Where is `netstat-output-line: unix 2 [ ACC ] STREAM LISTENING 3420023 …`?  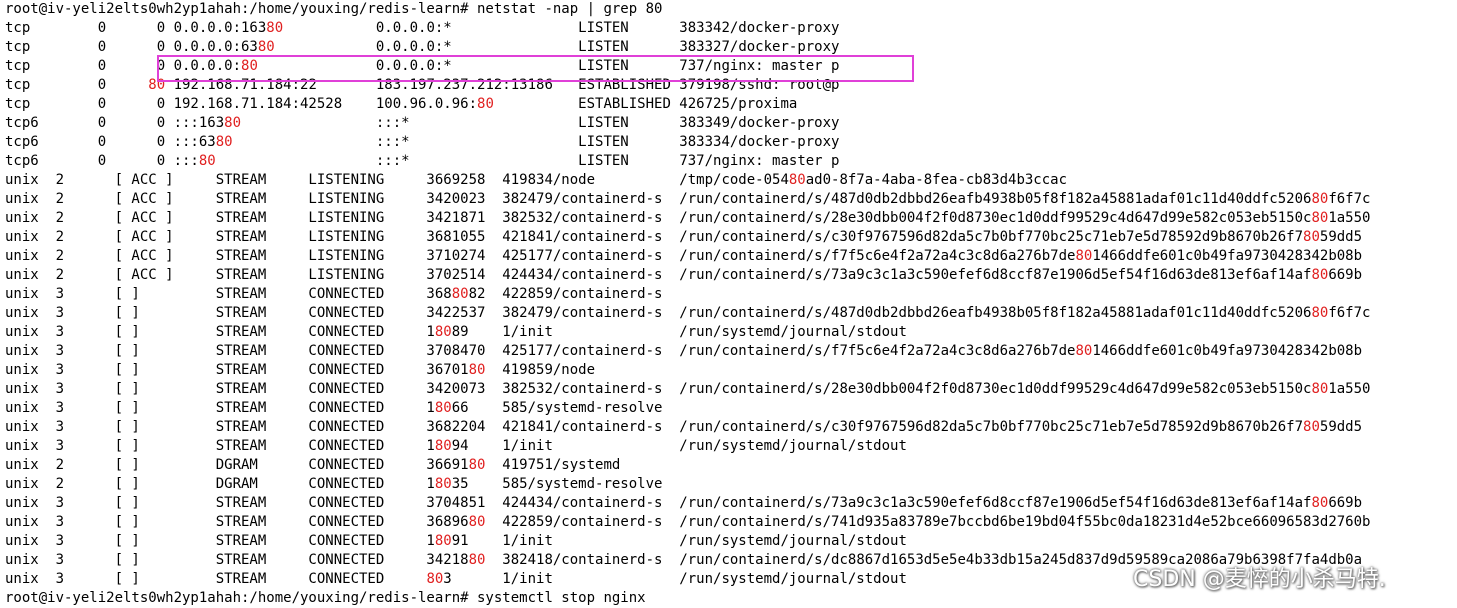
netstat-output-line: unix 2 [ ACC ] STREAM LISTENING 3420023 … is located at coordinates (688, 199).